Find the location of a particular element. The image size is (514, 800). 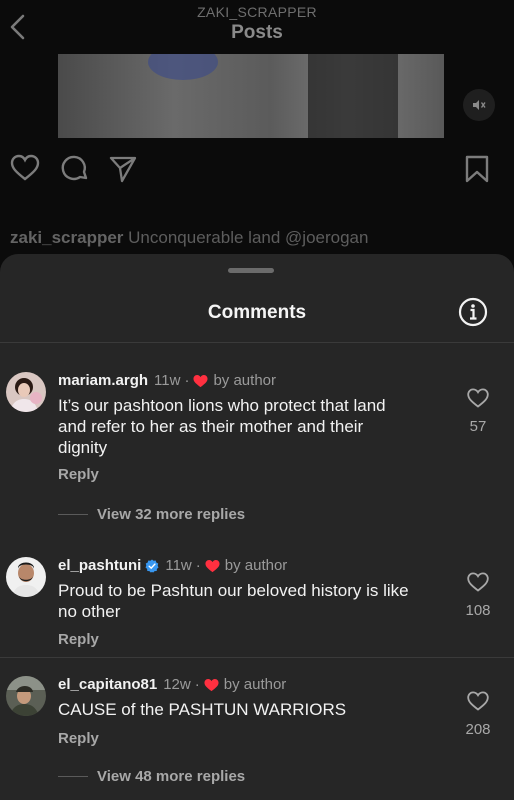

sheet-drag-handle is located at coordinates (251, 270).